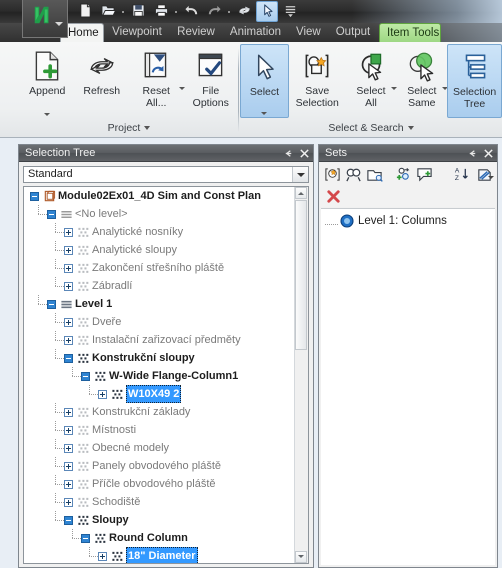 The height and width of the screenshot is (568, 502). What do you see at coordinates (421, 67) in the screenshot?
I see `select-same-icon` at bounding box center [421, 67].